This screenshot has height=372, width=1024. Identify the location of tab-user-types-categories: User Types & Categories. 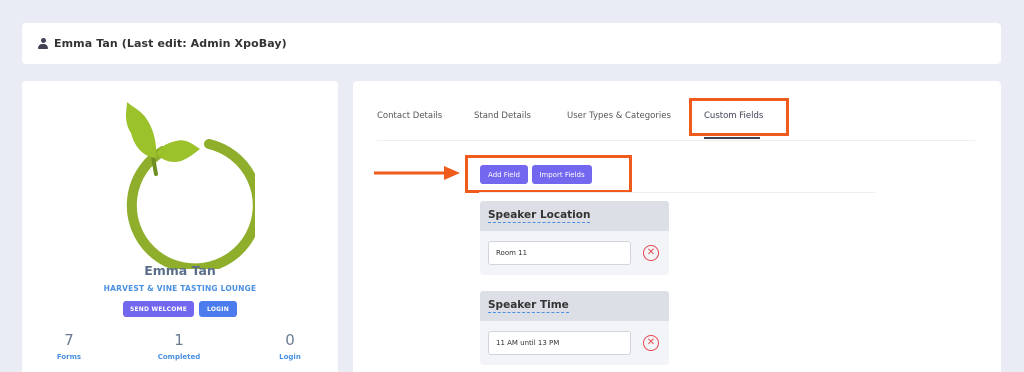
(619, 116).